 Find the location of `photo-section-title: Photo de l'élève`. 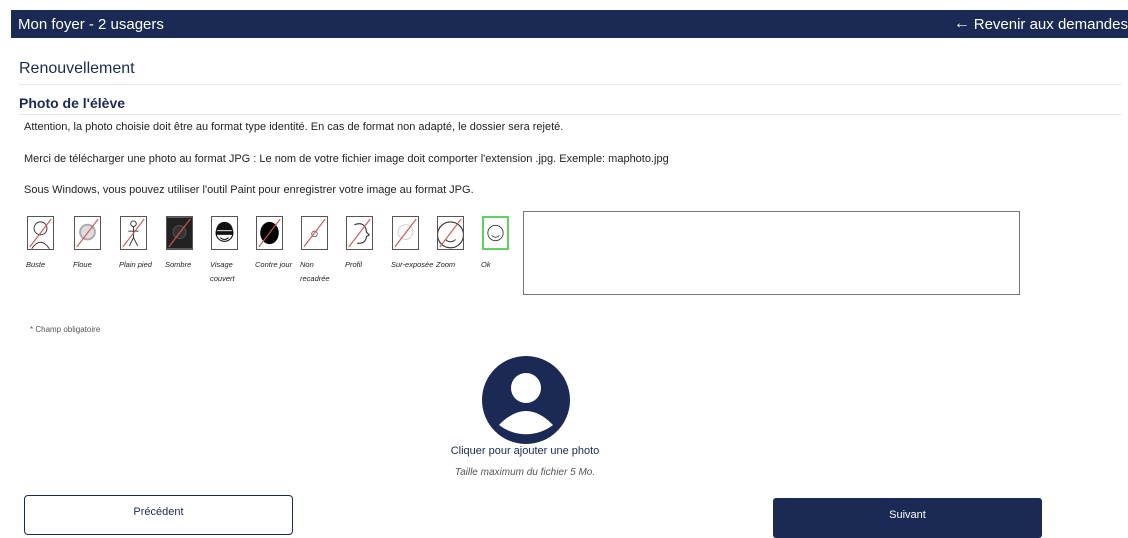

photo-section-title: Photo de l'élève is located at coordinates (570, 105).